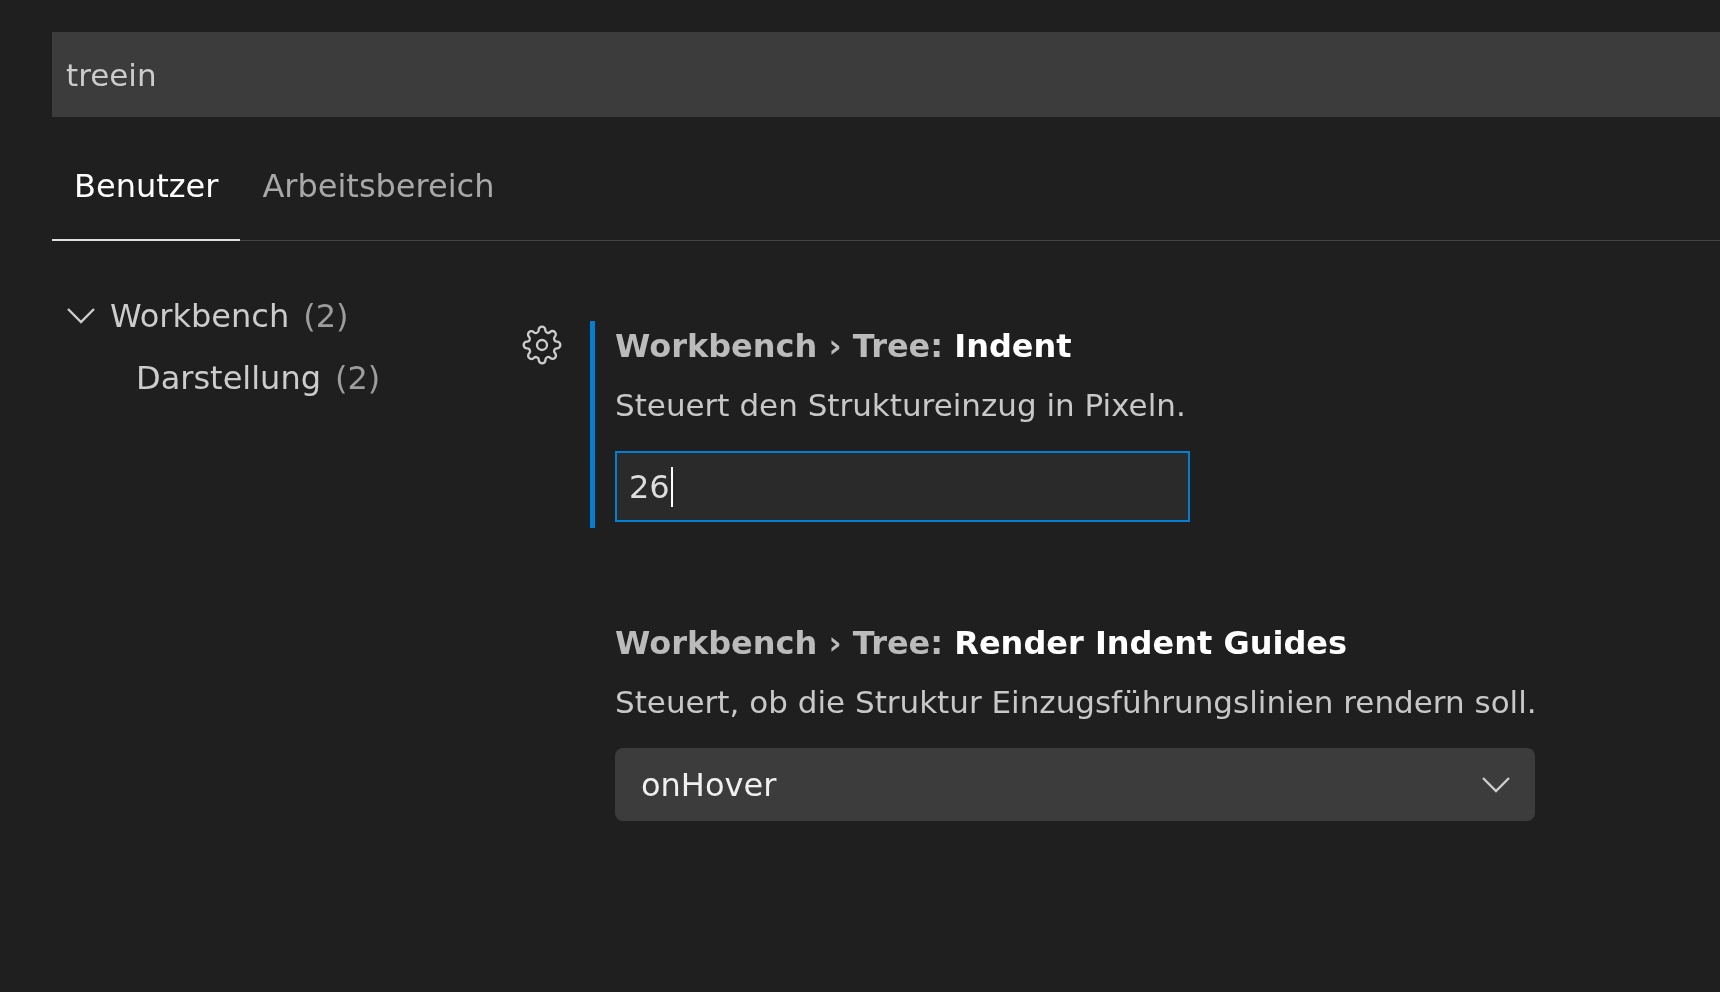 This screenshot has height=992, width=1720. Describe the element at coordinates (901, 405) in the screenshot. I see `setting-description: Steuert den Struktureinzug in Pixeln.` at that location.